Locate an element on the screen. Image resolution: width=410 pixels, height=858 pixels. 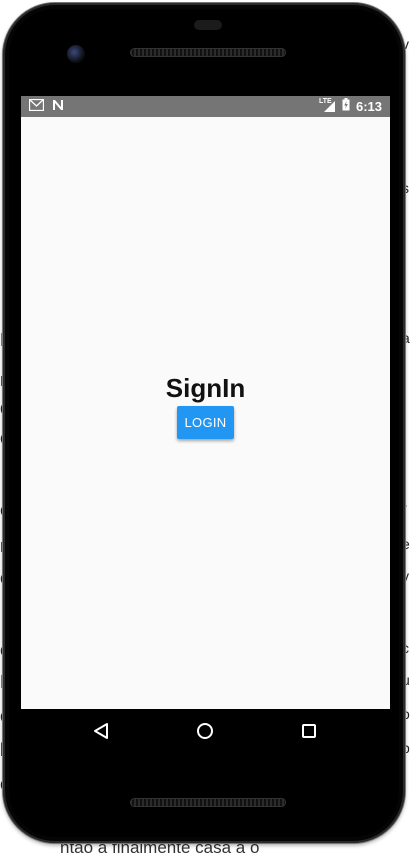
status-bar-notifications is located at coordinates (46, 106).